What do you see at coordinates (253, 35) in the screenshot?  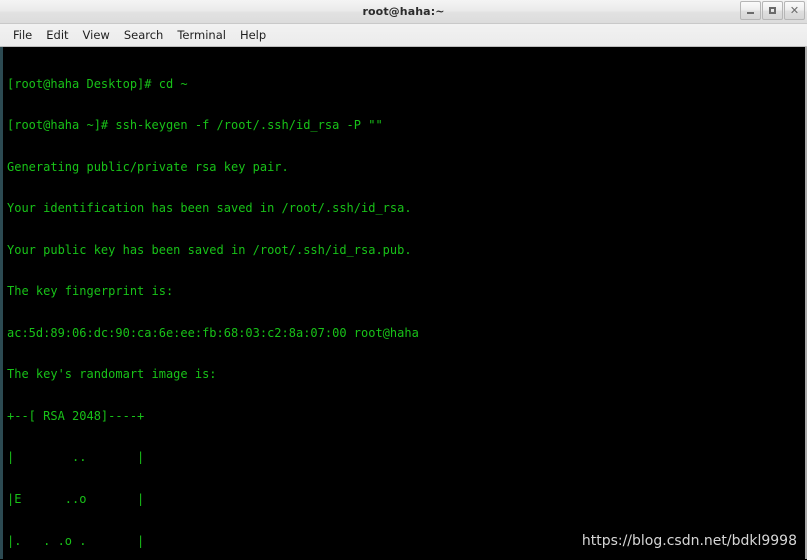 I see `menu-help: Help` at bounding box center [253, 35].